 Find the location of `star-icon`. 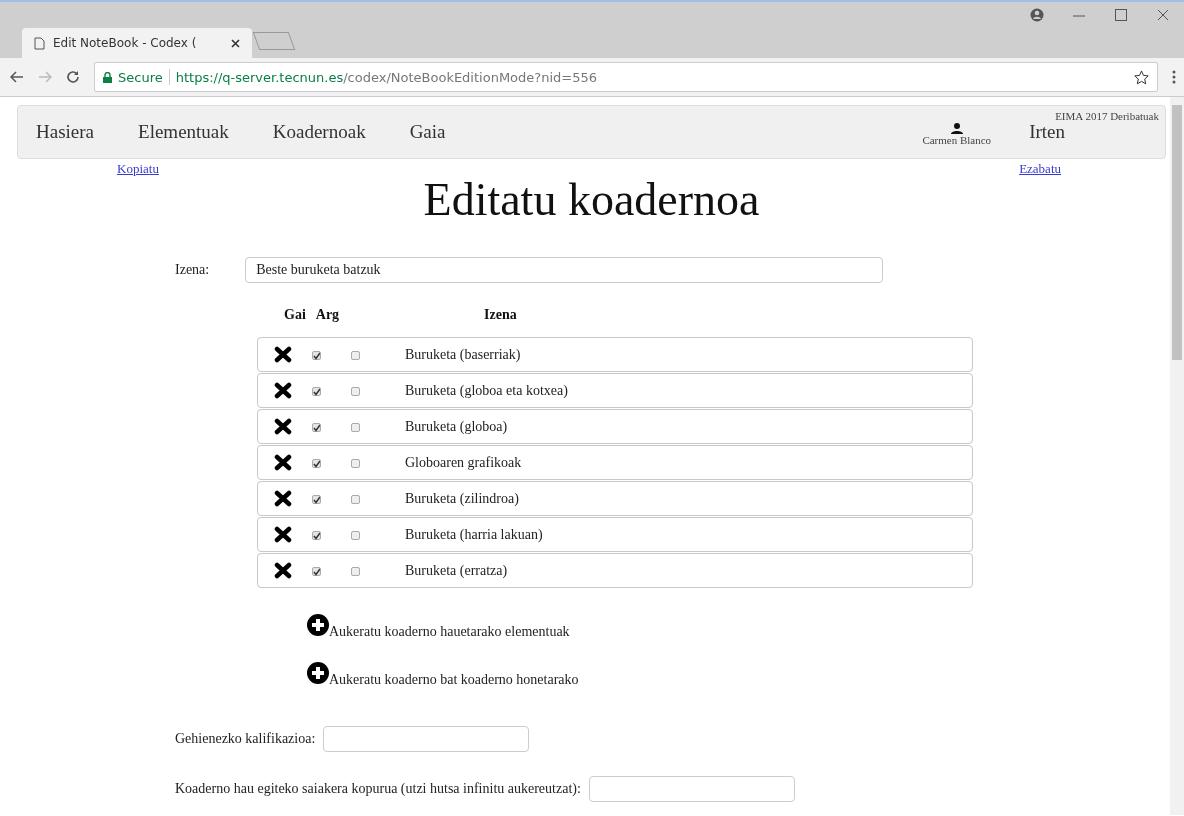

star-icon is located at coordinates (1141, 77).